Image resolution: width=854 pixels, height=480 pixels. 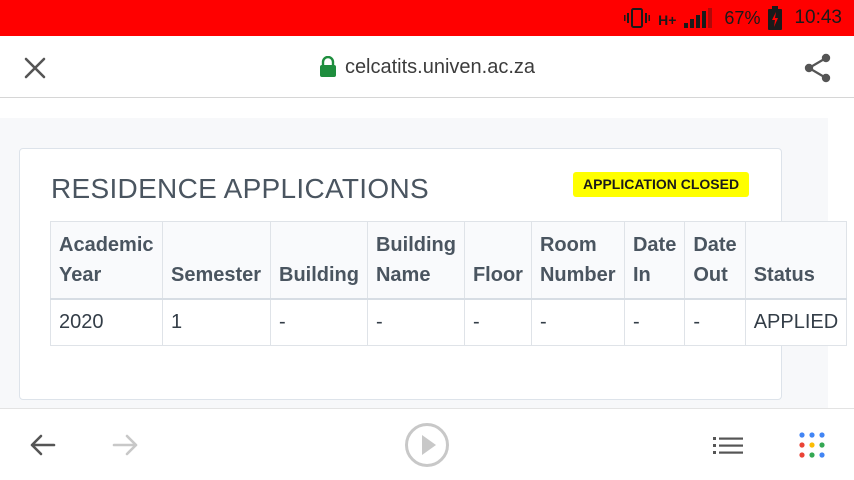 I want to click on cell-room-number: -, so click(x=577, y=322).